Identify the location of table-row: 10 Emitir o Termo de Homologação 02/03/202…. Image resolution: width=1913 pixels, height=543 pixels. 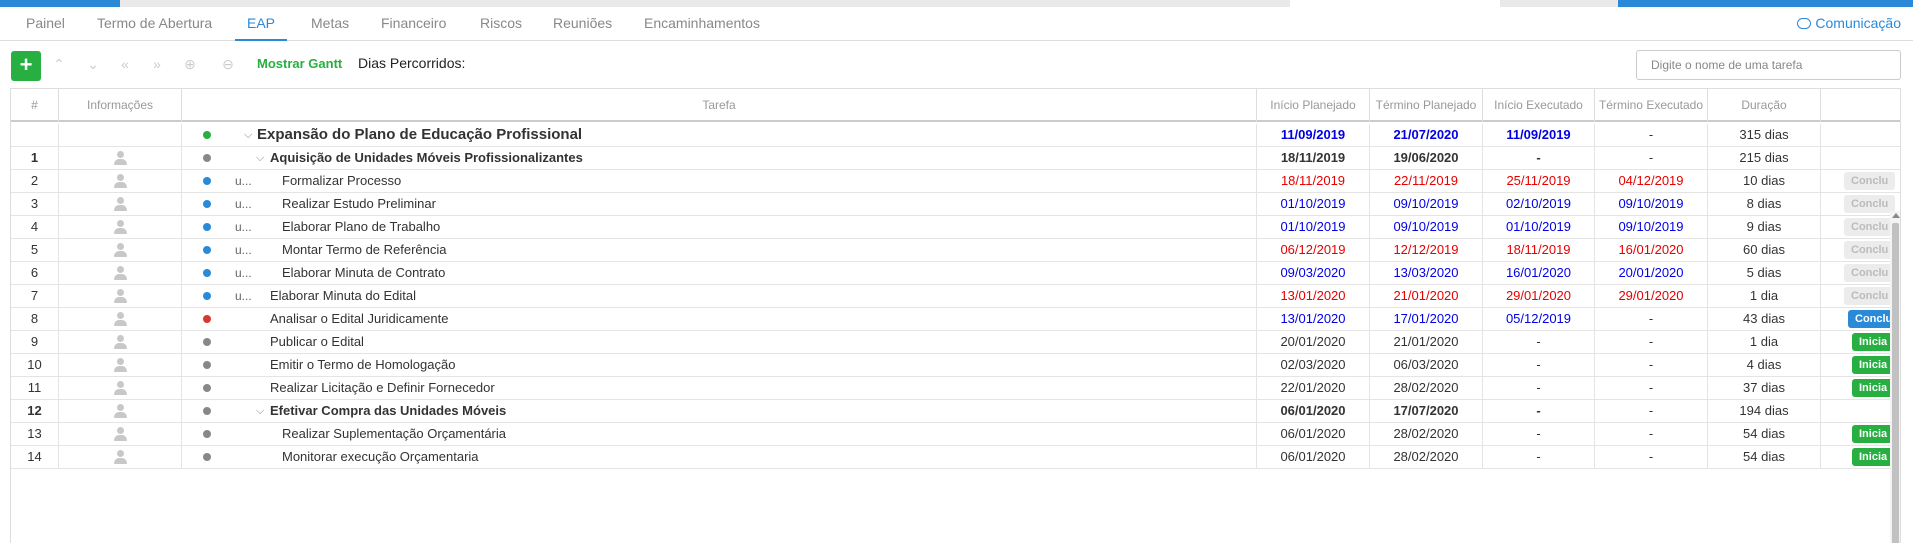
(955, 365).